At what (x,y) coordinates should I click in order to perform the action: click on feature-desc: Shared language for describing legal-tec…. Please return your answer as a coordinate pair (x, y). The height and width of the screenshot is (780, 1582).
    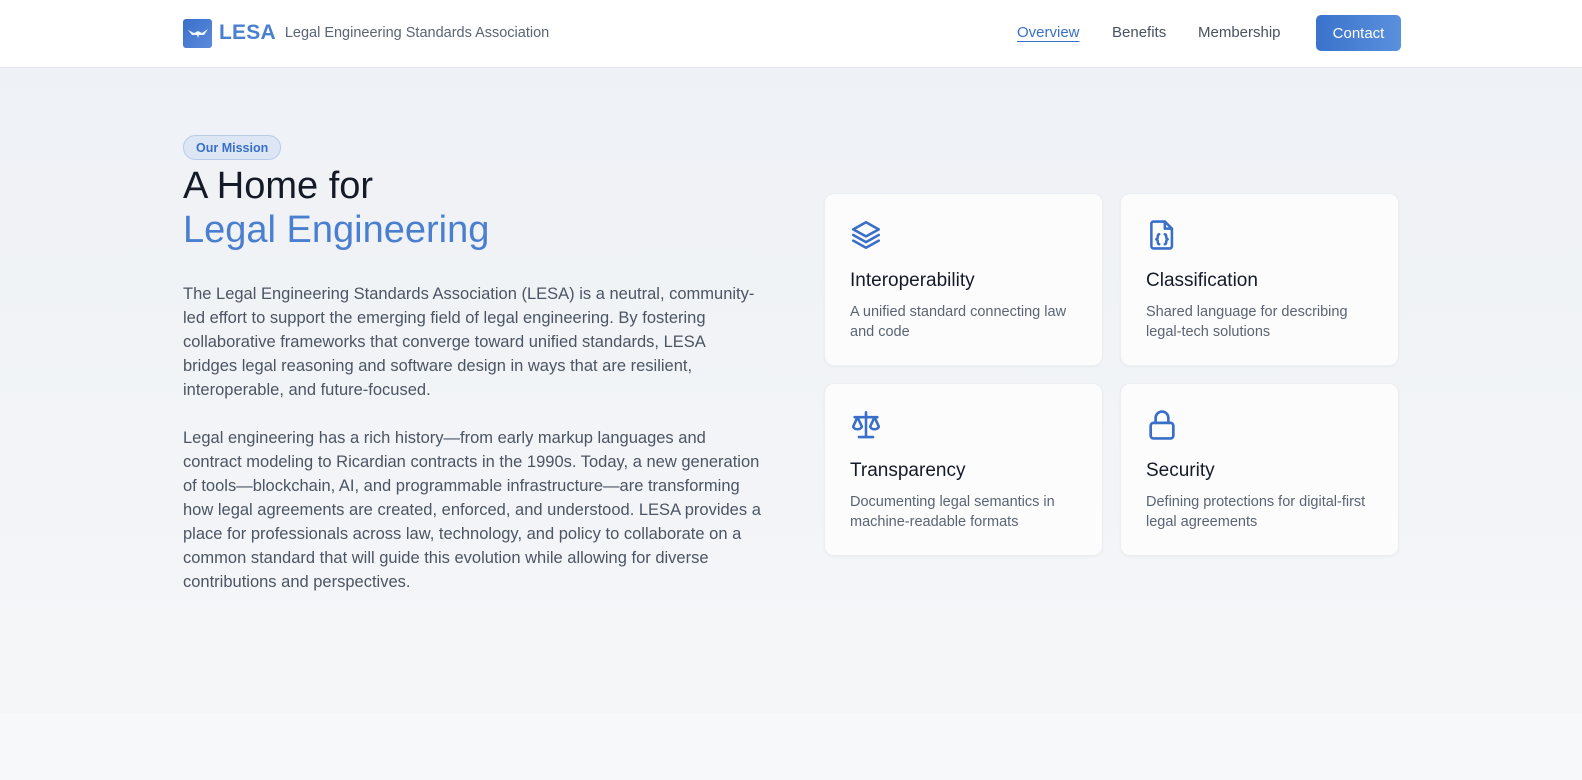
    Looking at the image, I should click on (1247, 322).